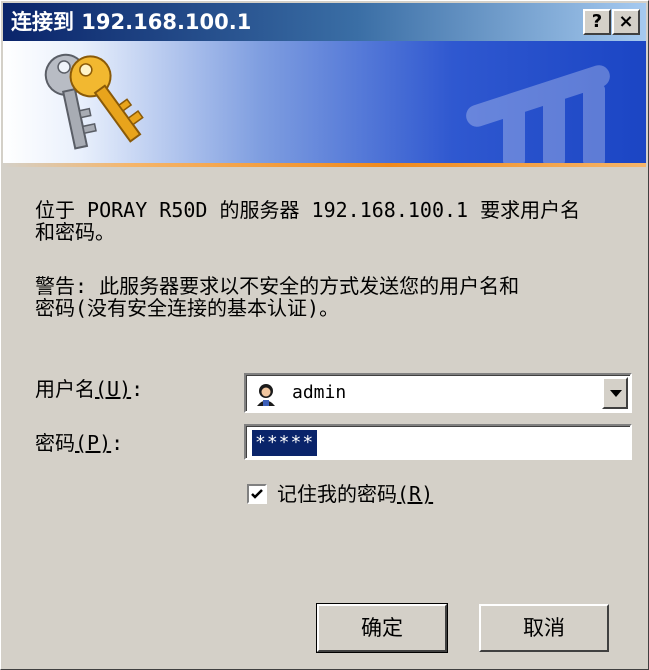  What do you see at coordinates (137, 389) in the screenshot?
I see `username-colon: :` at bounding box center [137, 389].